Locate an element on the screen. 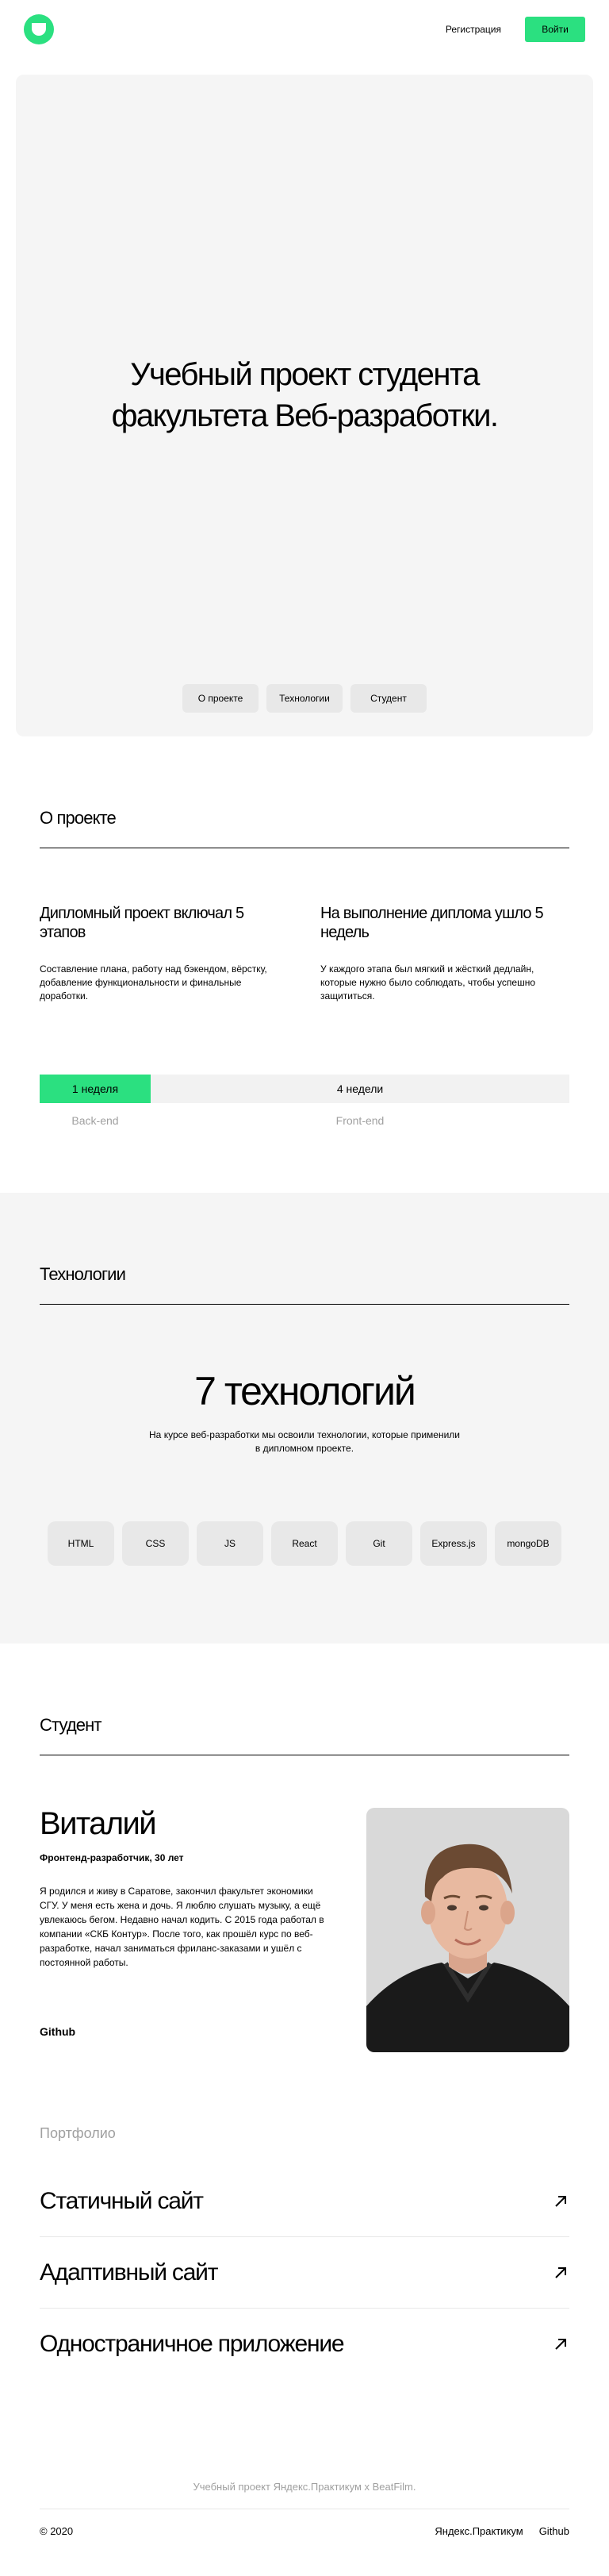  timeline-frontend: 4 недели Front-end is located at coordinates (360, 1101).